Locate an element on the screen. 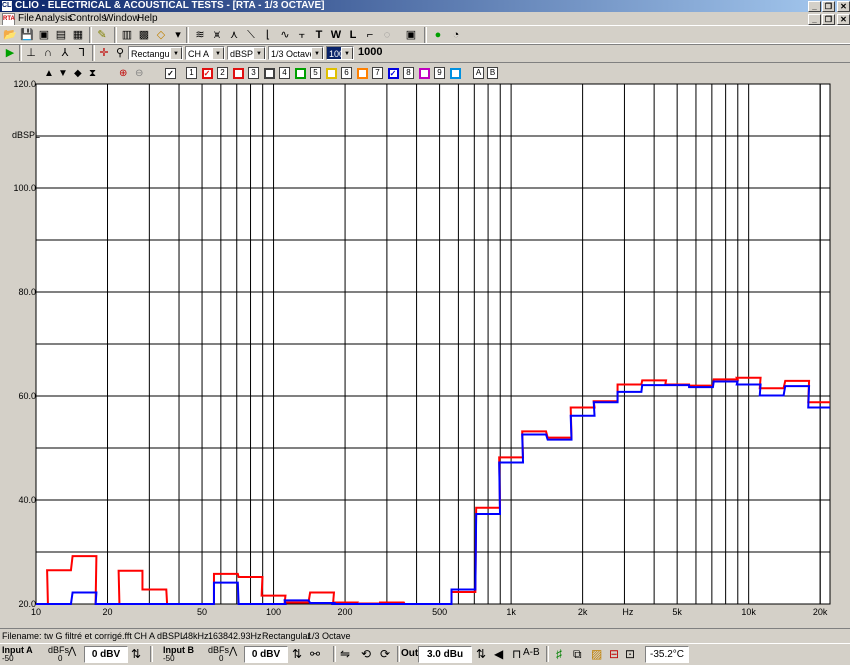 The width and height of the screenshot is (850, 665). y-tick-label: 120.0 is located at coordinates (24, 84).